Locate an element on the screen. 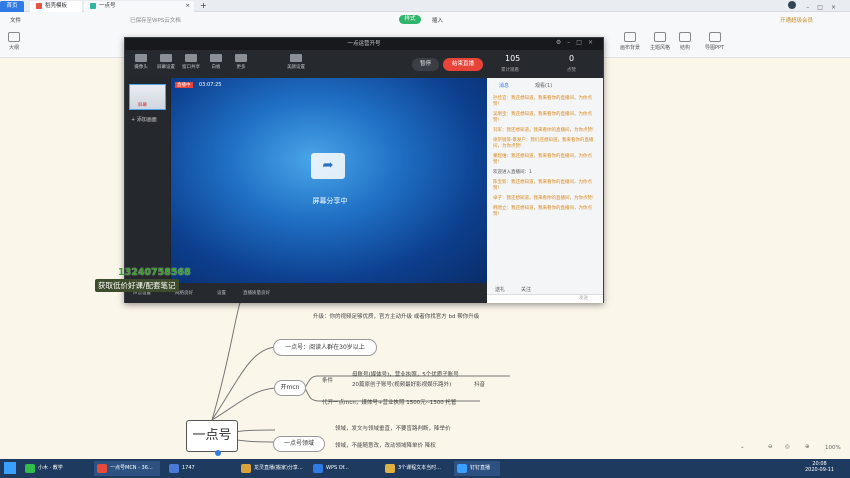 This screenshot has height=478, width=850. condition-2: 20篇原创子账号(视频最好影视娱乐路外) is located at coordinates (401, 384).